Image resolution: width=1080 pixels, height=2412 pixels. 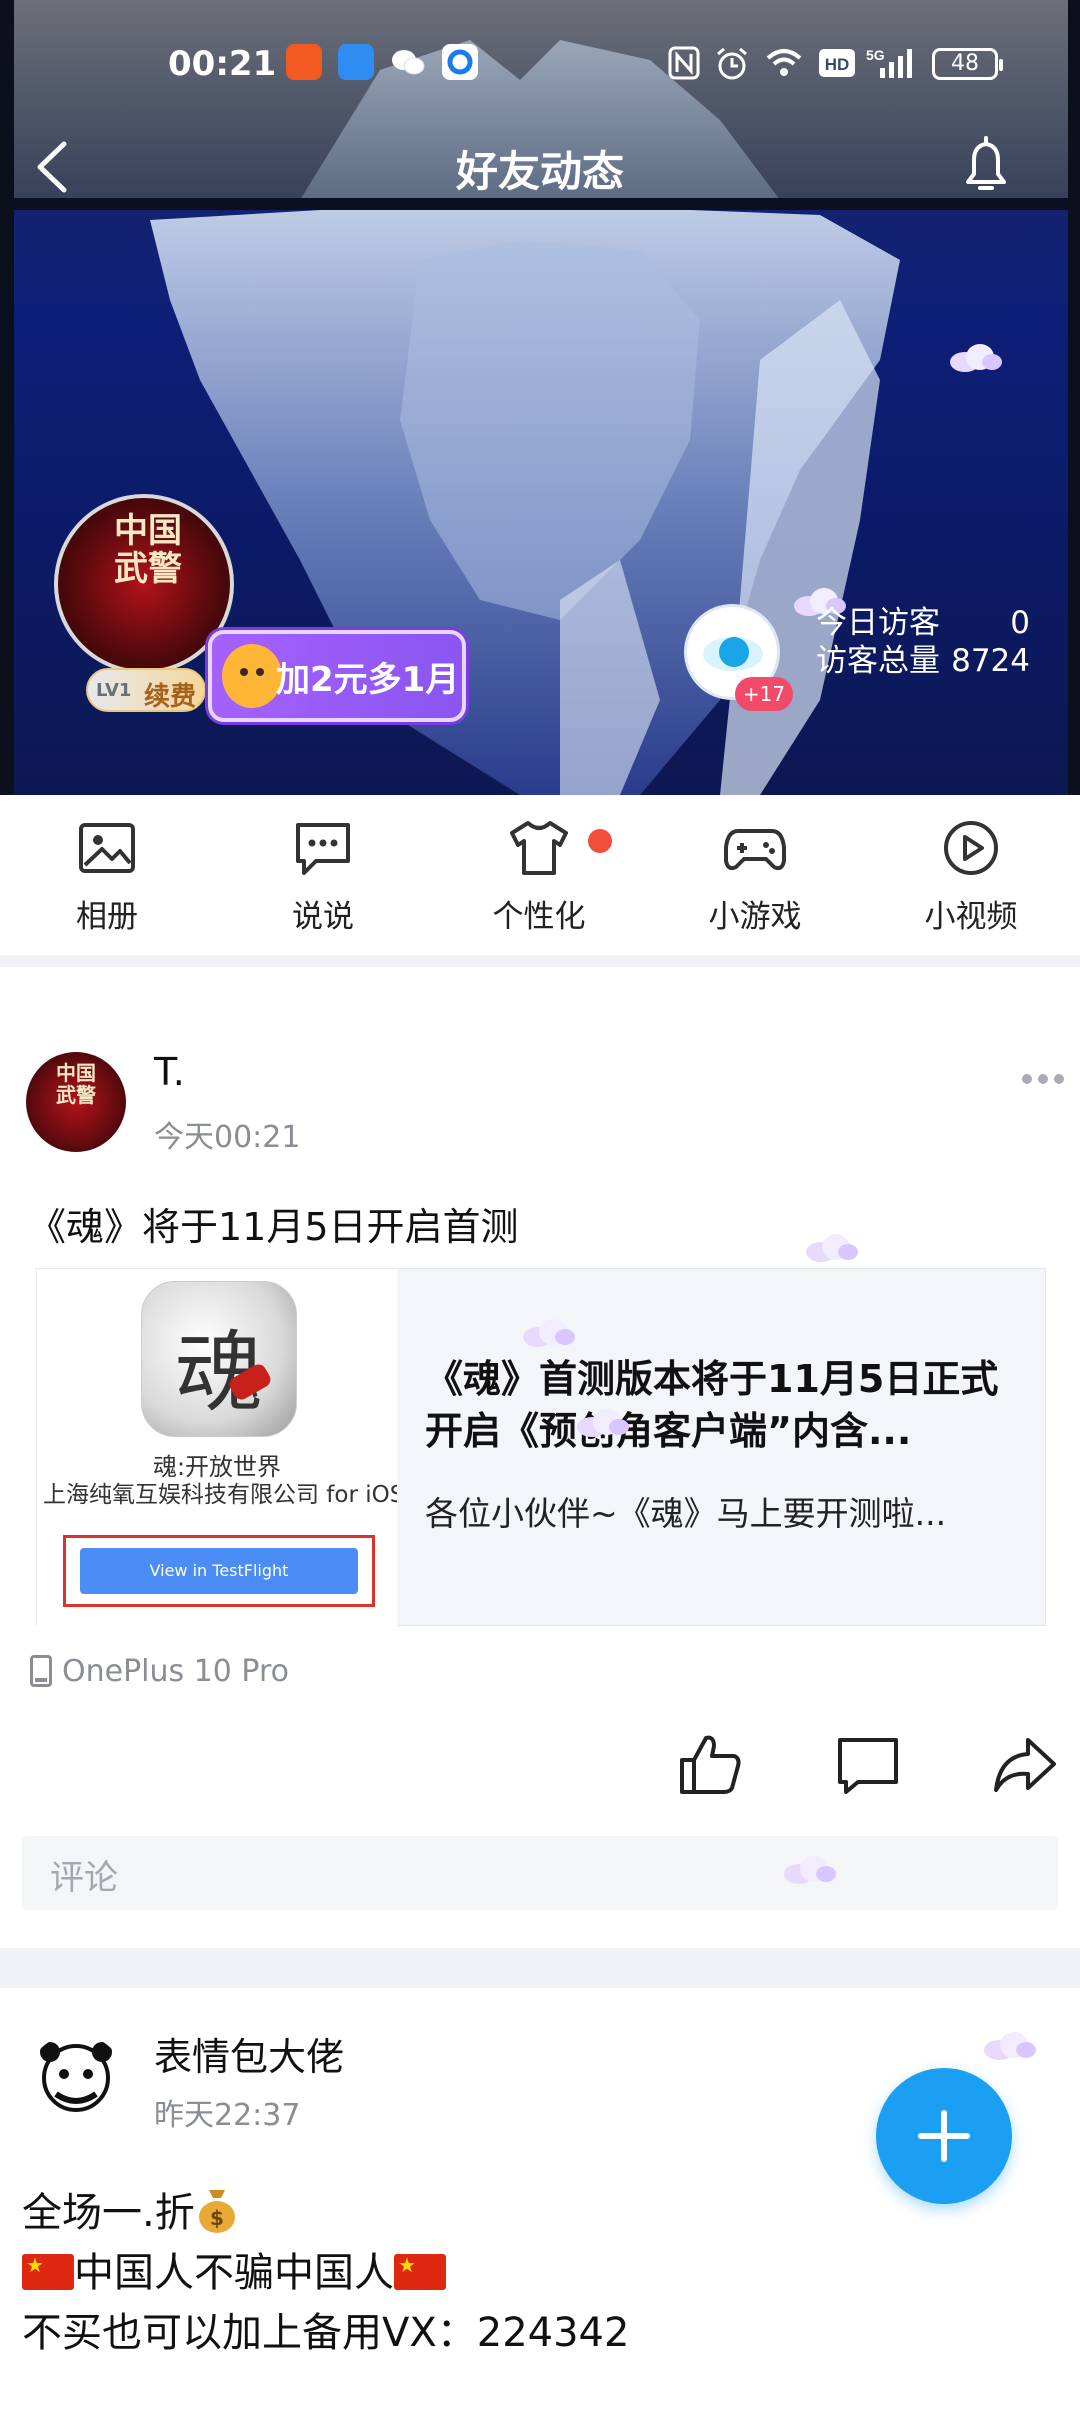 What do you see at coordinates (304, 62) in the screenshot?
I see `app-notification-icon` at bounding box center [304, 62].